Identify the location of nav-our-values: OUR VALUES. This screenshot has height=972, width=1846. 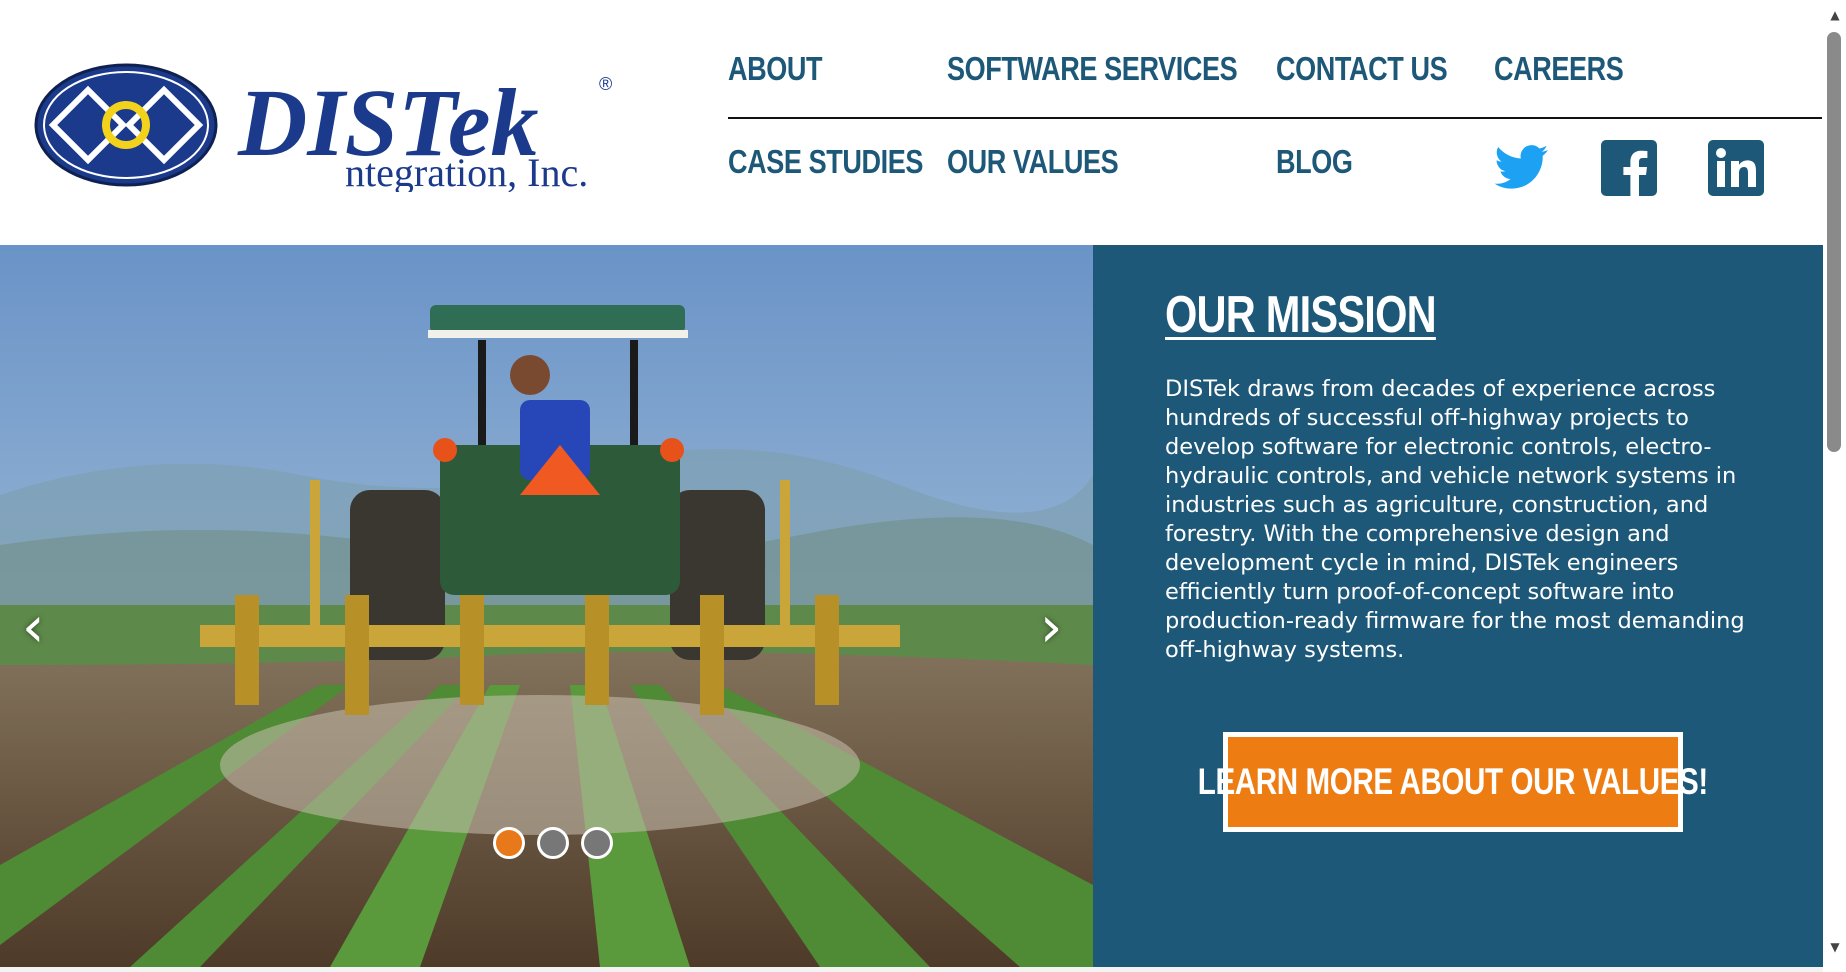
(1033, 162).